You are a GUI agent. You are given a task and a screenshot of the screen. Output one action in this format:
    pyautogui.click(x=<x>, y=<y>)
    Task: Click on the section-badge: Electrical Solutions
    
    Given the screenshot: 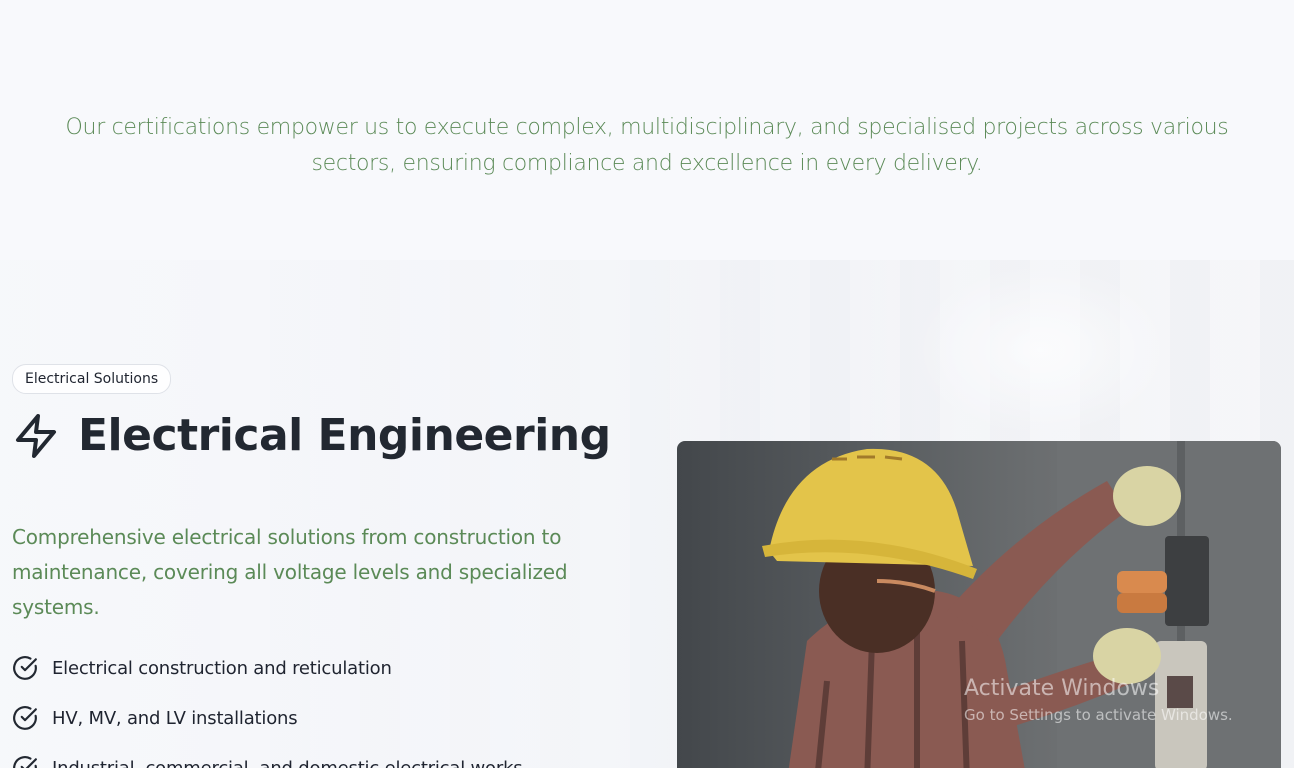 What is the action you would take?
    pyautogui.click(x=92, y=379)
    